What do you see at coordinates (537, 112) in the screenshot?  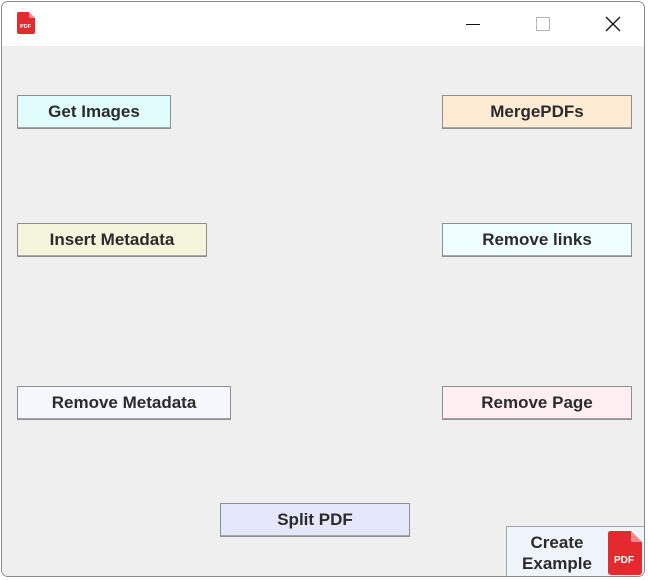 I see `merge-pdfs-button: MergePDFs` at bounding box center [537, 112].